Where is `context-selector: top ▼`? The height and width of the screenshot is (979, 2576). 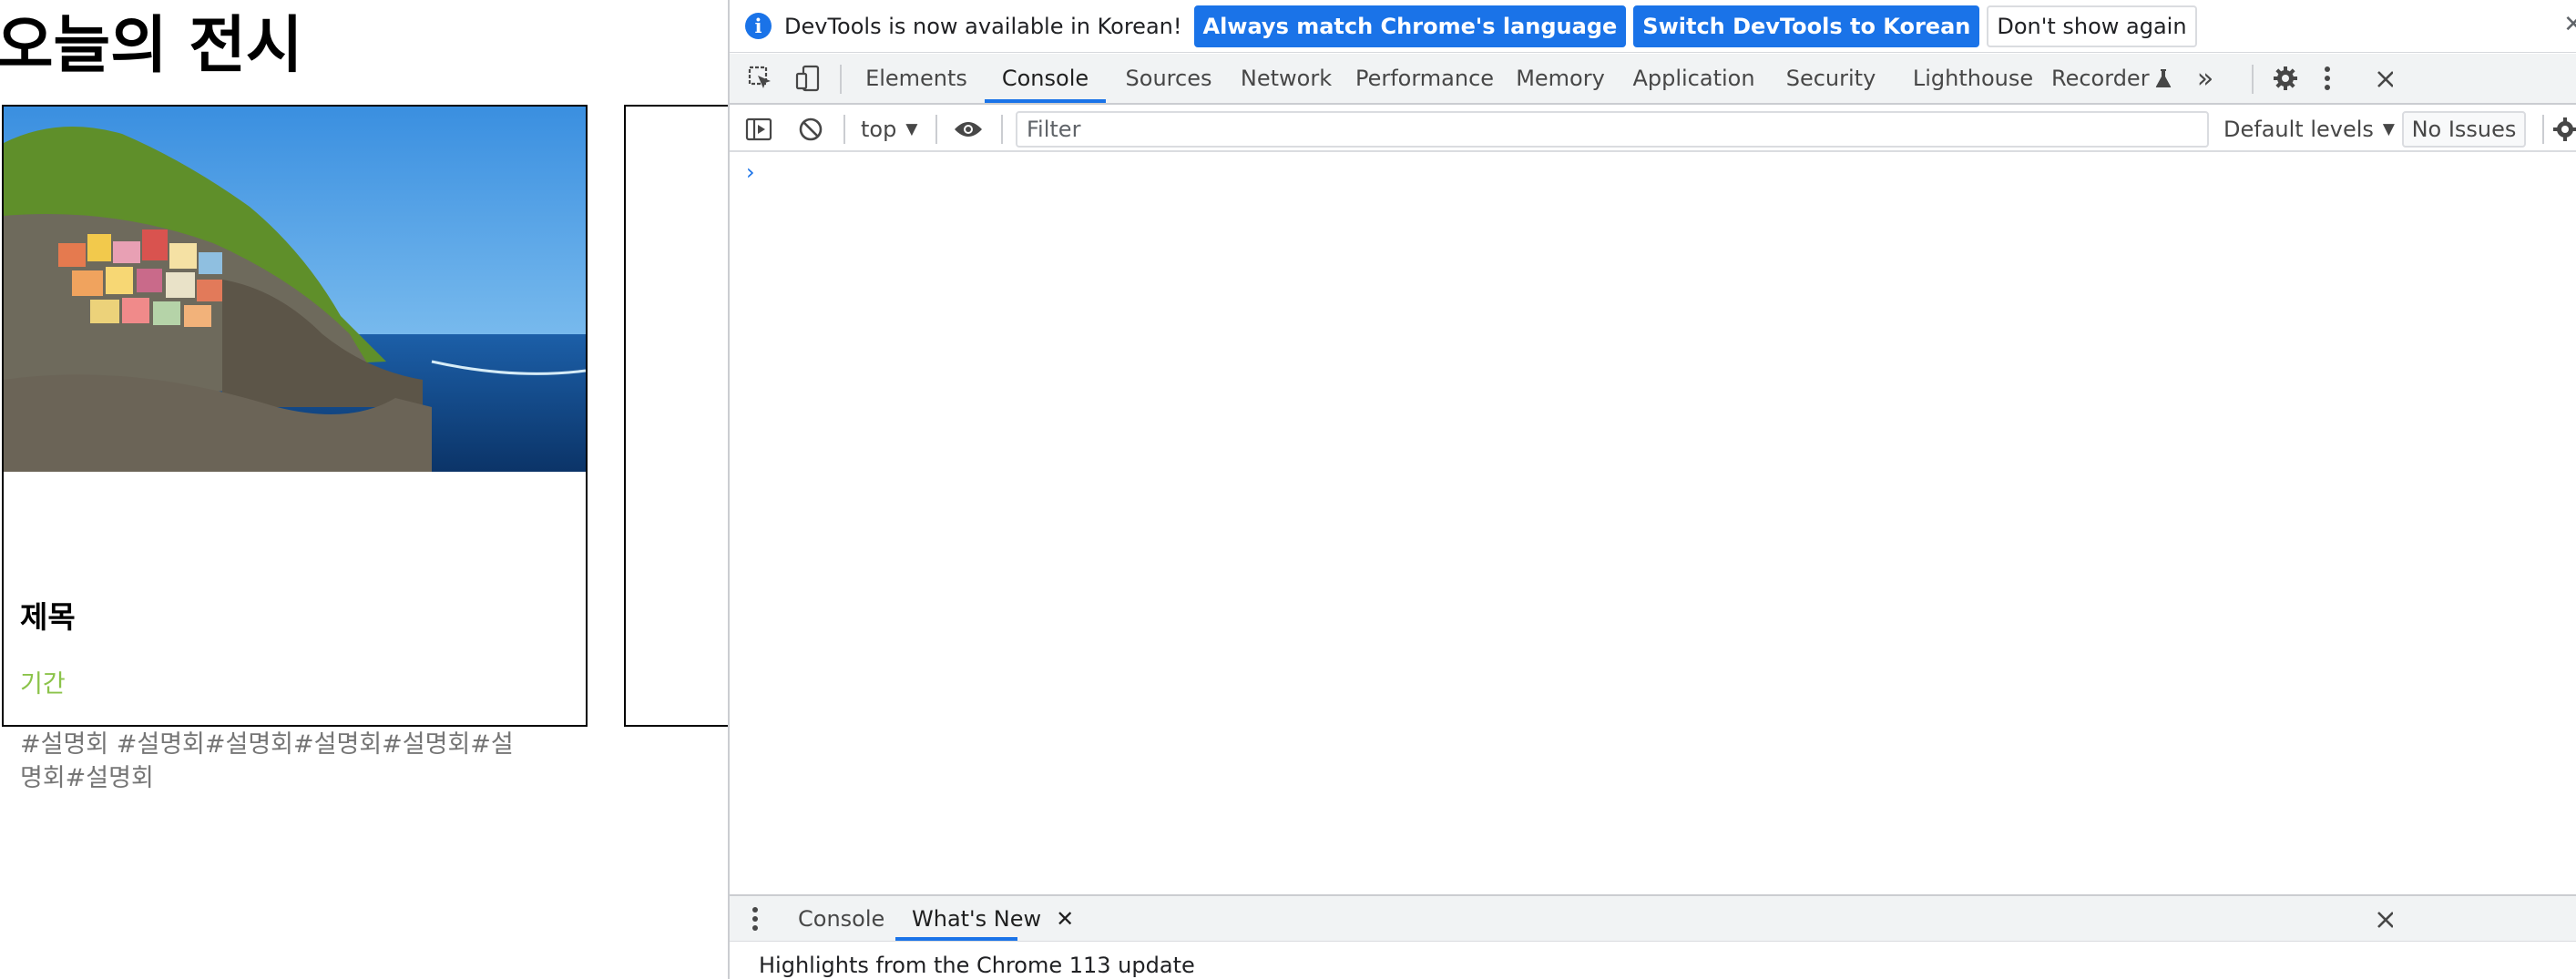
context-selector: top ▼ is located at coordinates (889, 129).